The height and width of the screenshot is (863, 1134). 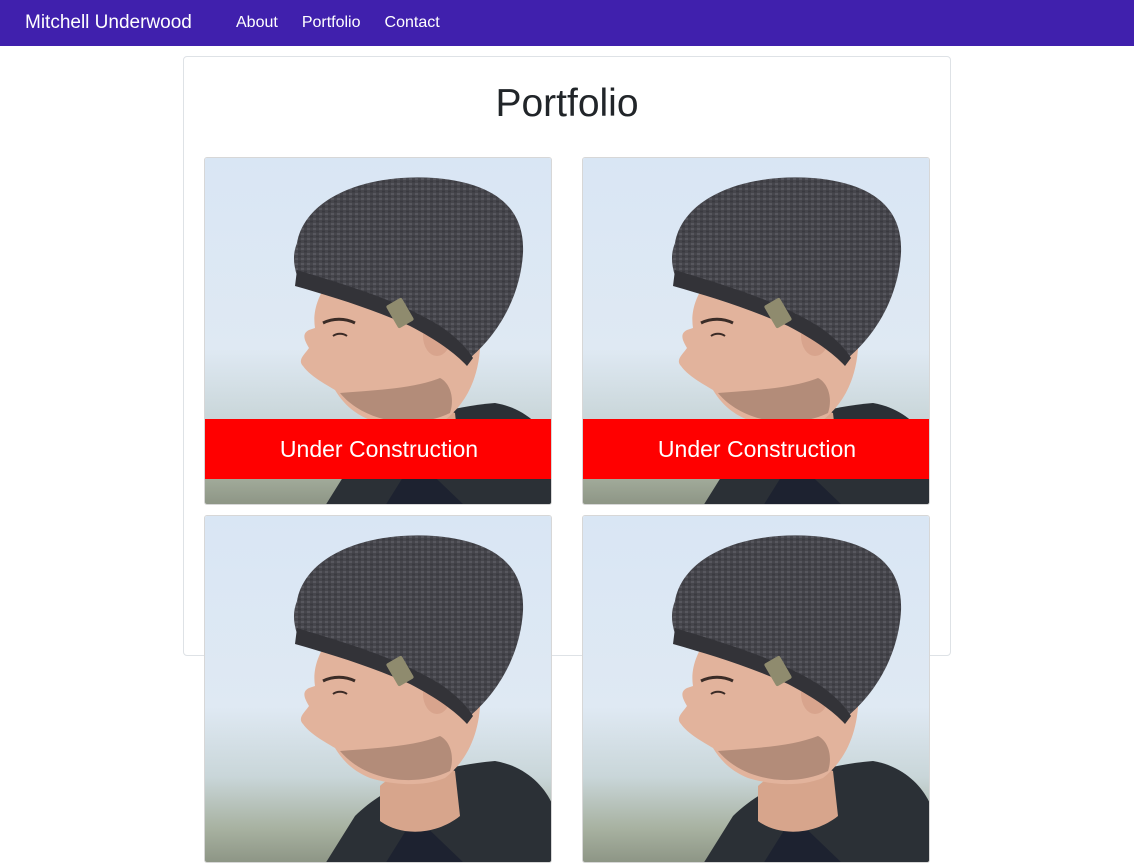 I want to click on nav-link-about: About, so click(x=257, y=23).